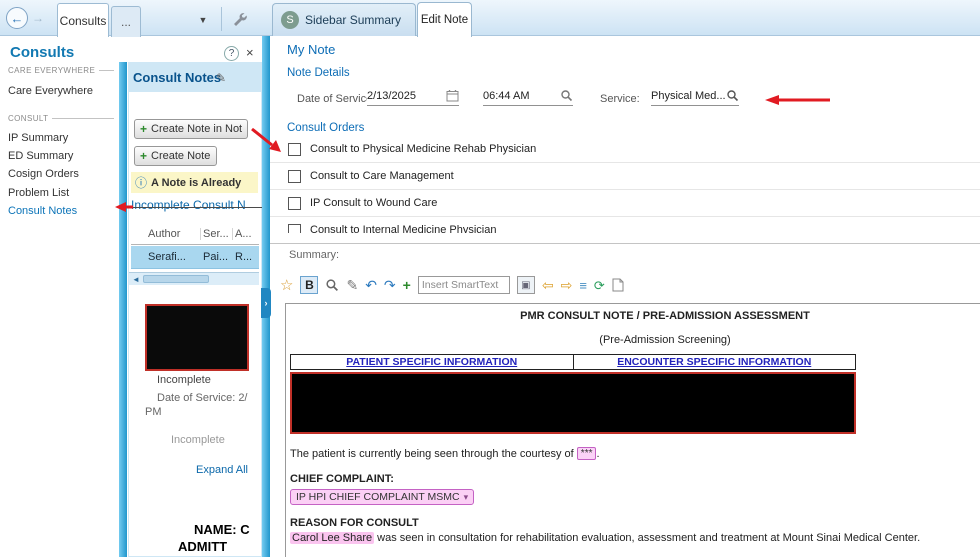 This screenshot has height=557, width=980. I want to click on order-checkbox-care-management, so click(294, 176).